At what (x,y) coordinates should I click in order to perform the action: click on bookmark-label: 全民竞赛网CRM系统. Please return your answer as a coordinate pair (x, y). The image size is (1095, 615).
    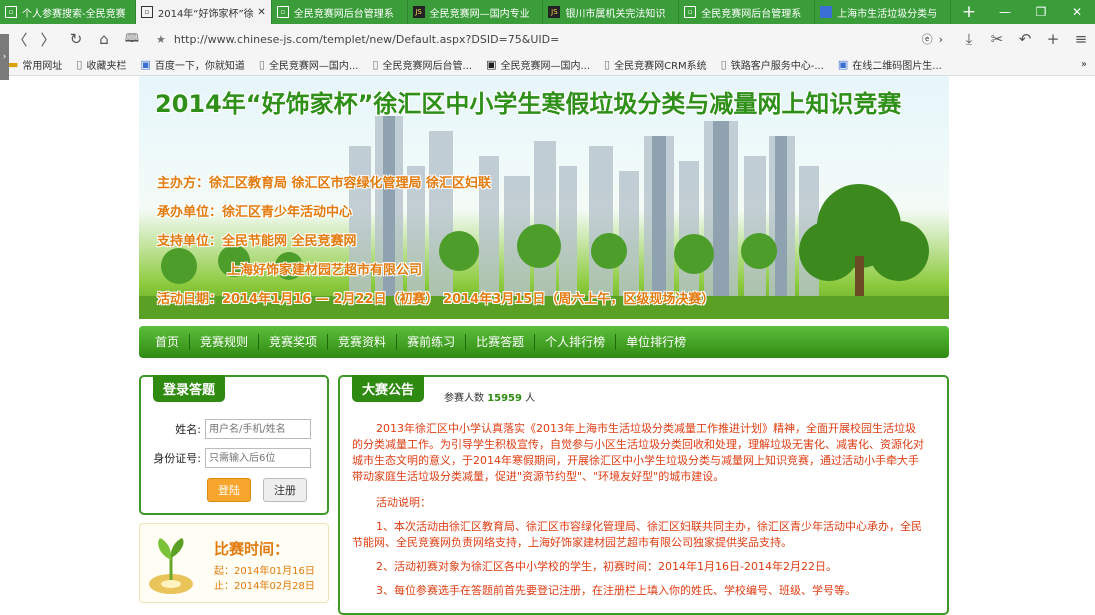
    Looking at the image, I should click on (660, 66).